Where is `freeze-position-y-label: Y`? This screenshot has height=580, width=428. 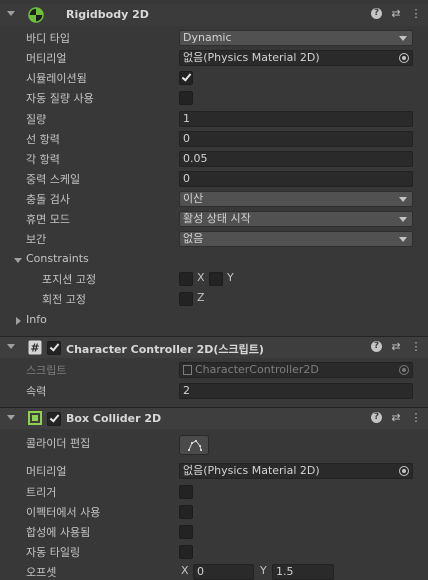
freeze-position-y-label: Y is located at coordinates (230, 277).